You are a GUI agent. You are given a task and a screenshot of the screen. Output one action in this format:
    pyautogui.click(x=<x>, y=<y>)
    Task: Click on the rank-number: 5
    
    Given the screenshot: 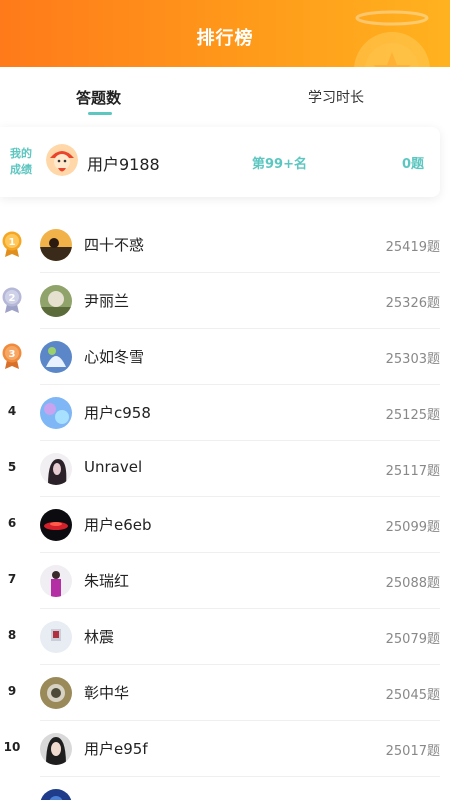 What is the action you would take?
    pyautogui.click(x=12, y=467)
    